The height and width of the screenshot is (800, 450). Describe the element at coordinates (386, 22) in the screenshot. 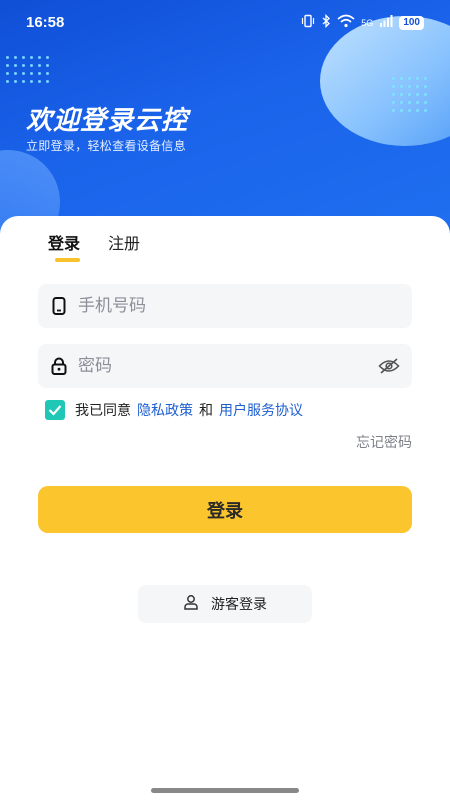

I see `signal-icon` at that location.